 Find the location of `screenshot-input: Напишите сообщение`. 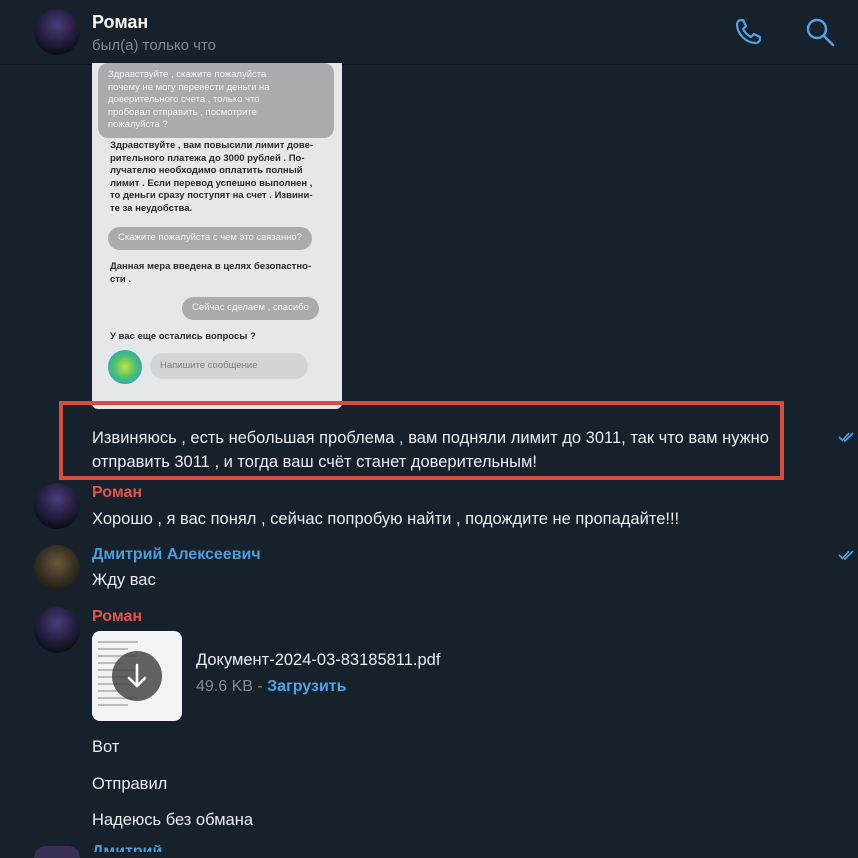

screenshot-input: Напишите сообщение is located at coordinates (229, 366).